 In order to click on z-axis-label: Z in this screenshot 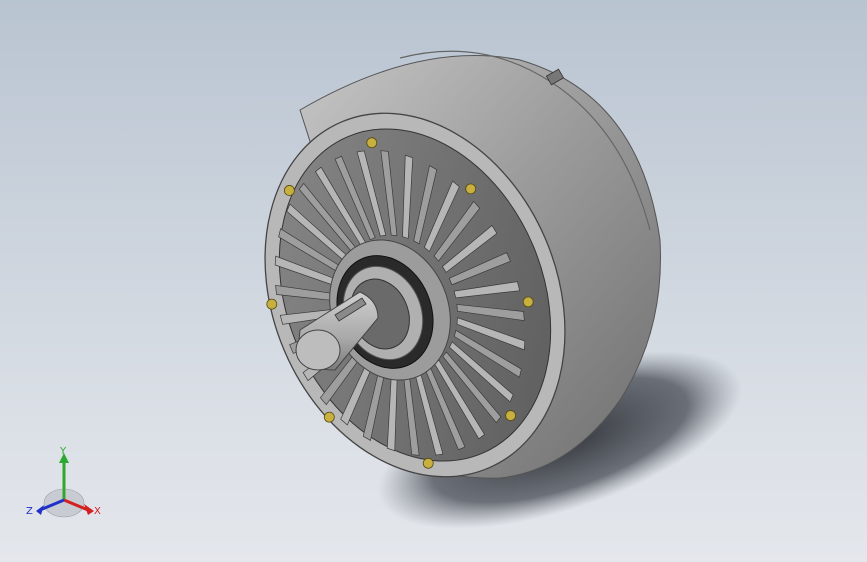, I will do `click(29, 511)`.